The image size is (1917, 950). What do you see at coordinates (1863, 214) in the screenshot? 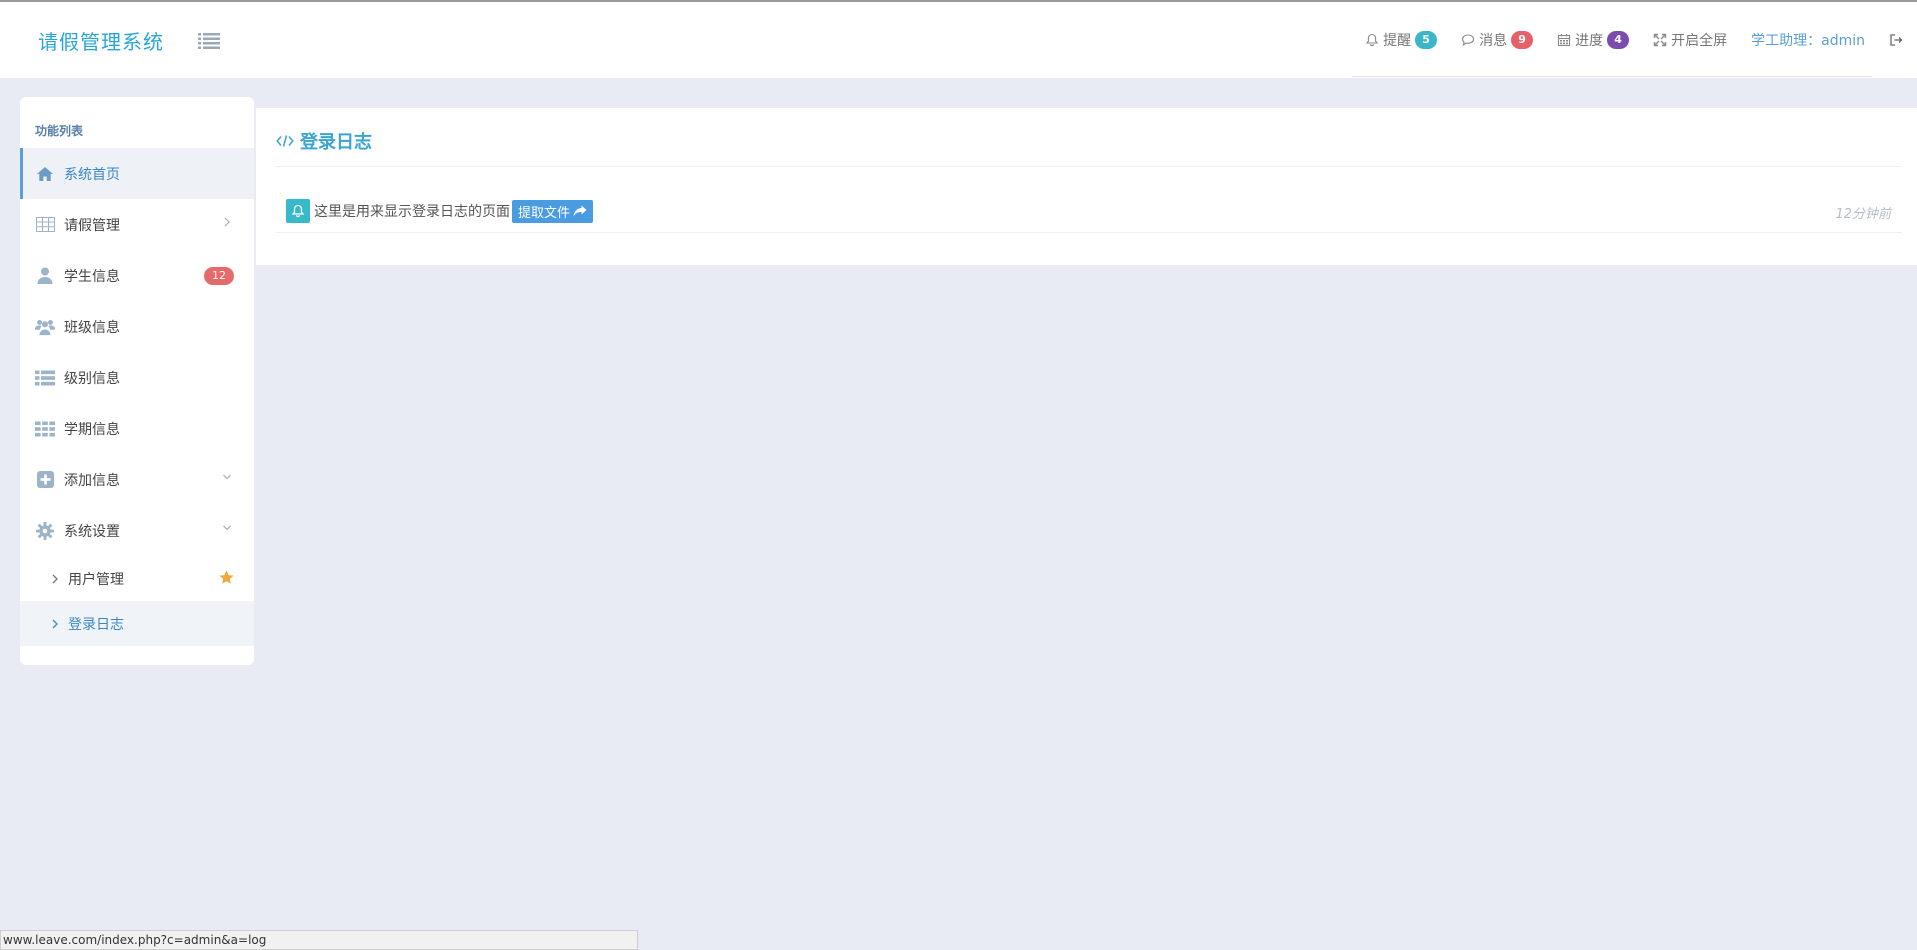
I see `log-timestamp: 12分钟前` at bounding box center [1863, 214].